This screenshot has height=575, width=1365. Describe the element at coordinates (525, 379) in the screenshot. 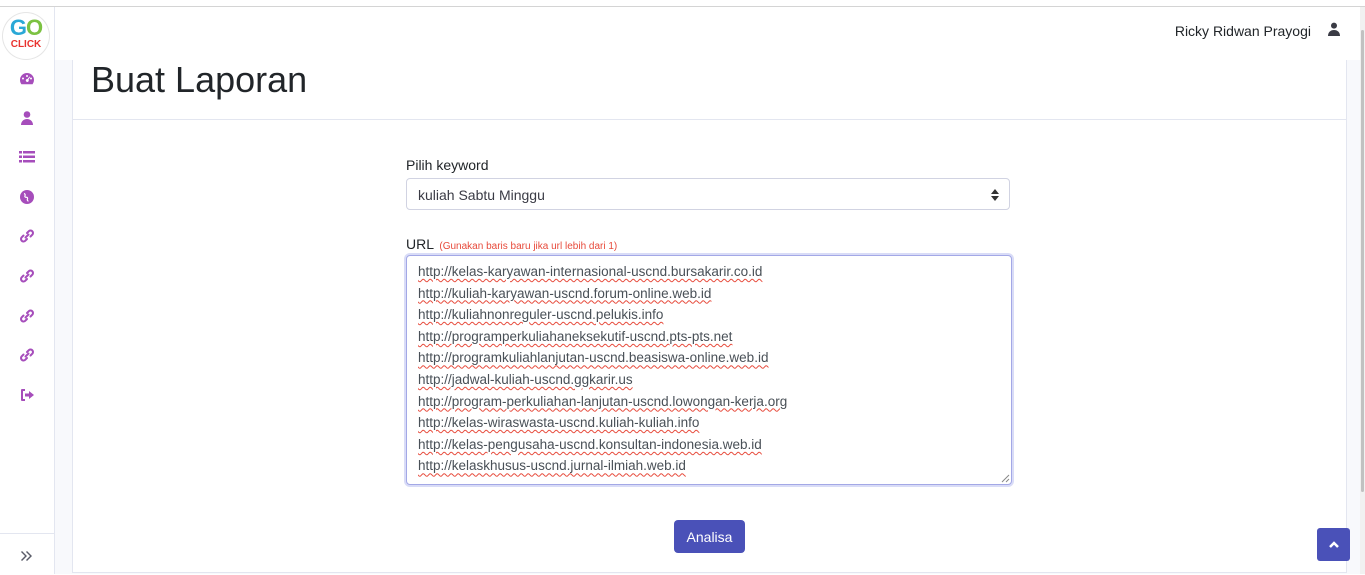

I see `url-line: http://jadwal-kuliah-uscnd.ggkarir.us` at that location.